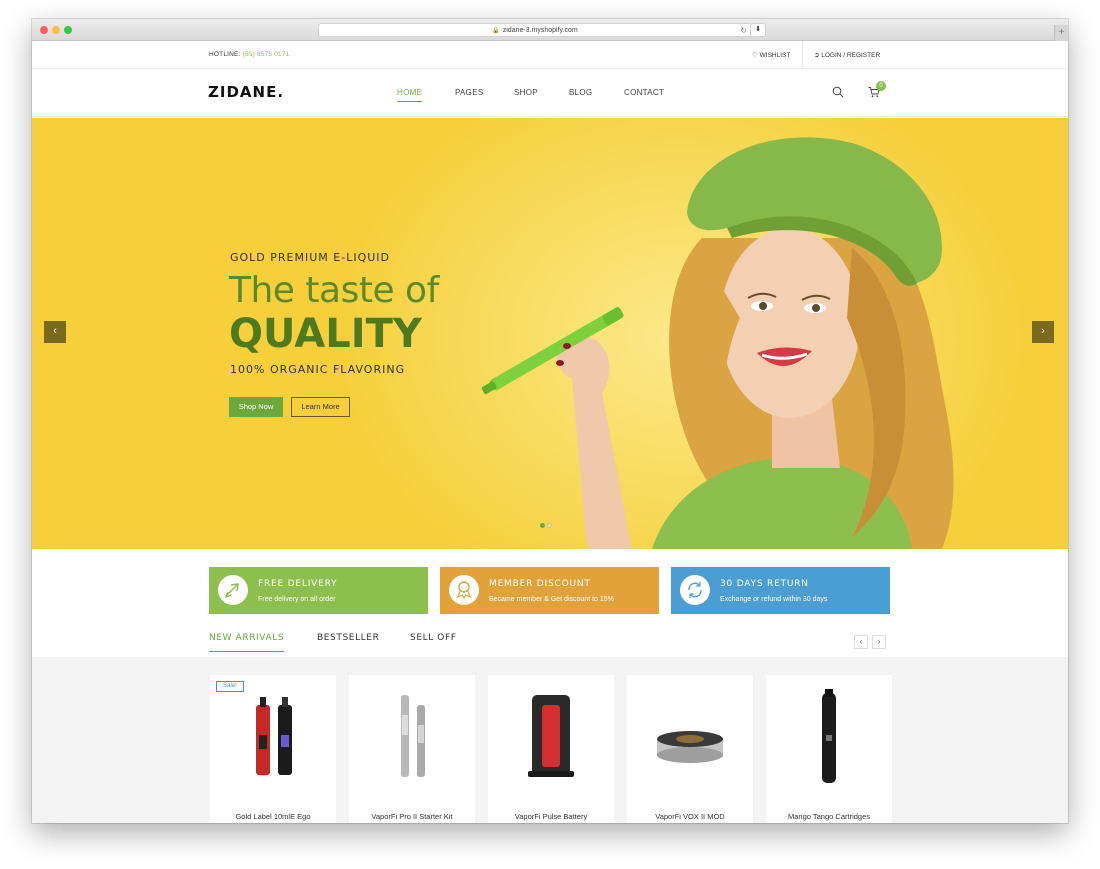 The width and height of the screenshot is (1100, 869). I want to click on hero-tagline: 100% ORGANIC FLAVORING, so click(318, 369).